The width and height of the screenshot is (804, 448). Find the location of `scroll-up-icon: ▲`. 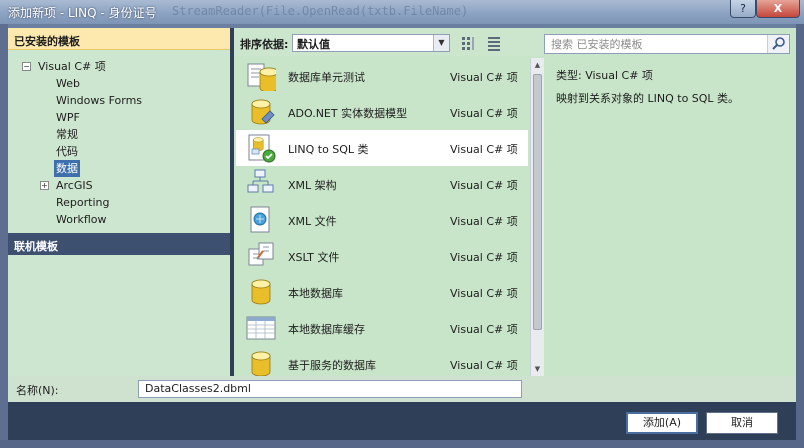

scroll-up-icon: ▲ is located at coordinates (537, 65).